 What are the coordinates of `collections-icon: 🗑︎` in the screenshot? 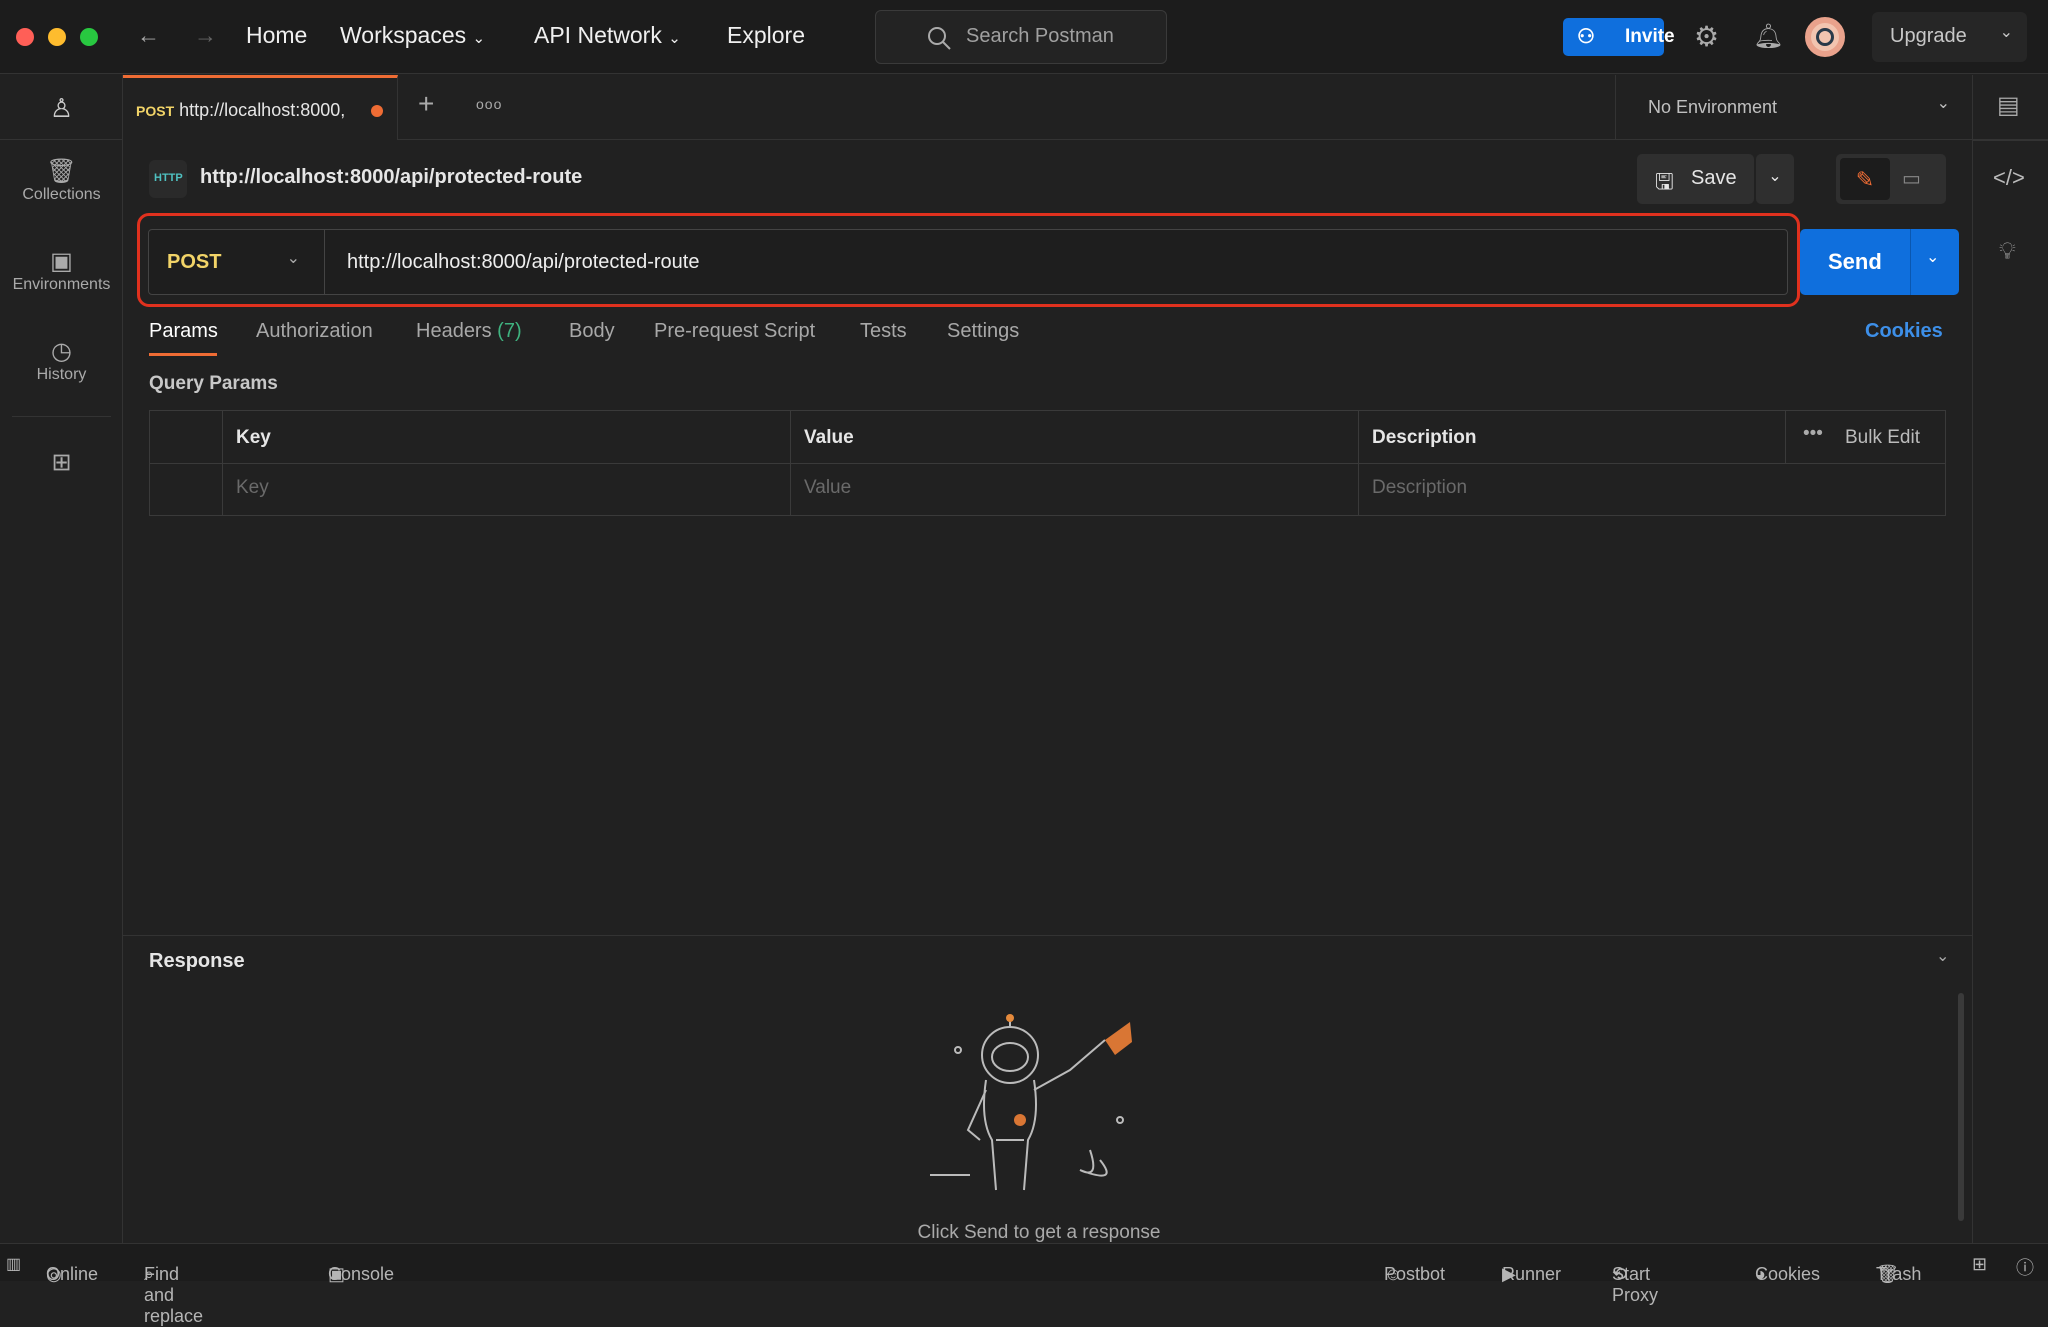 It's located at (61, 171).